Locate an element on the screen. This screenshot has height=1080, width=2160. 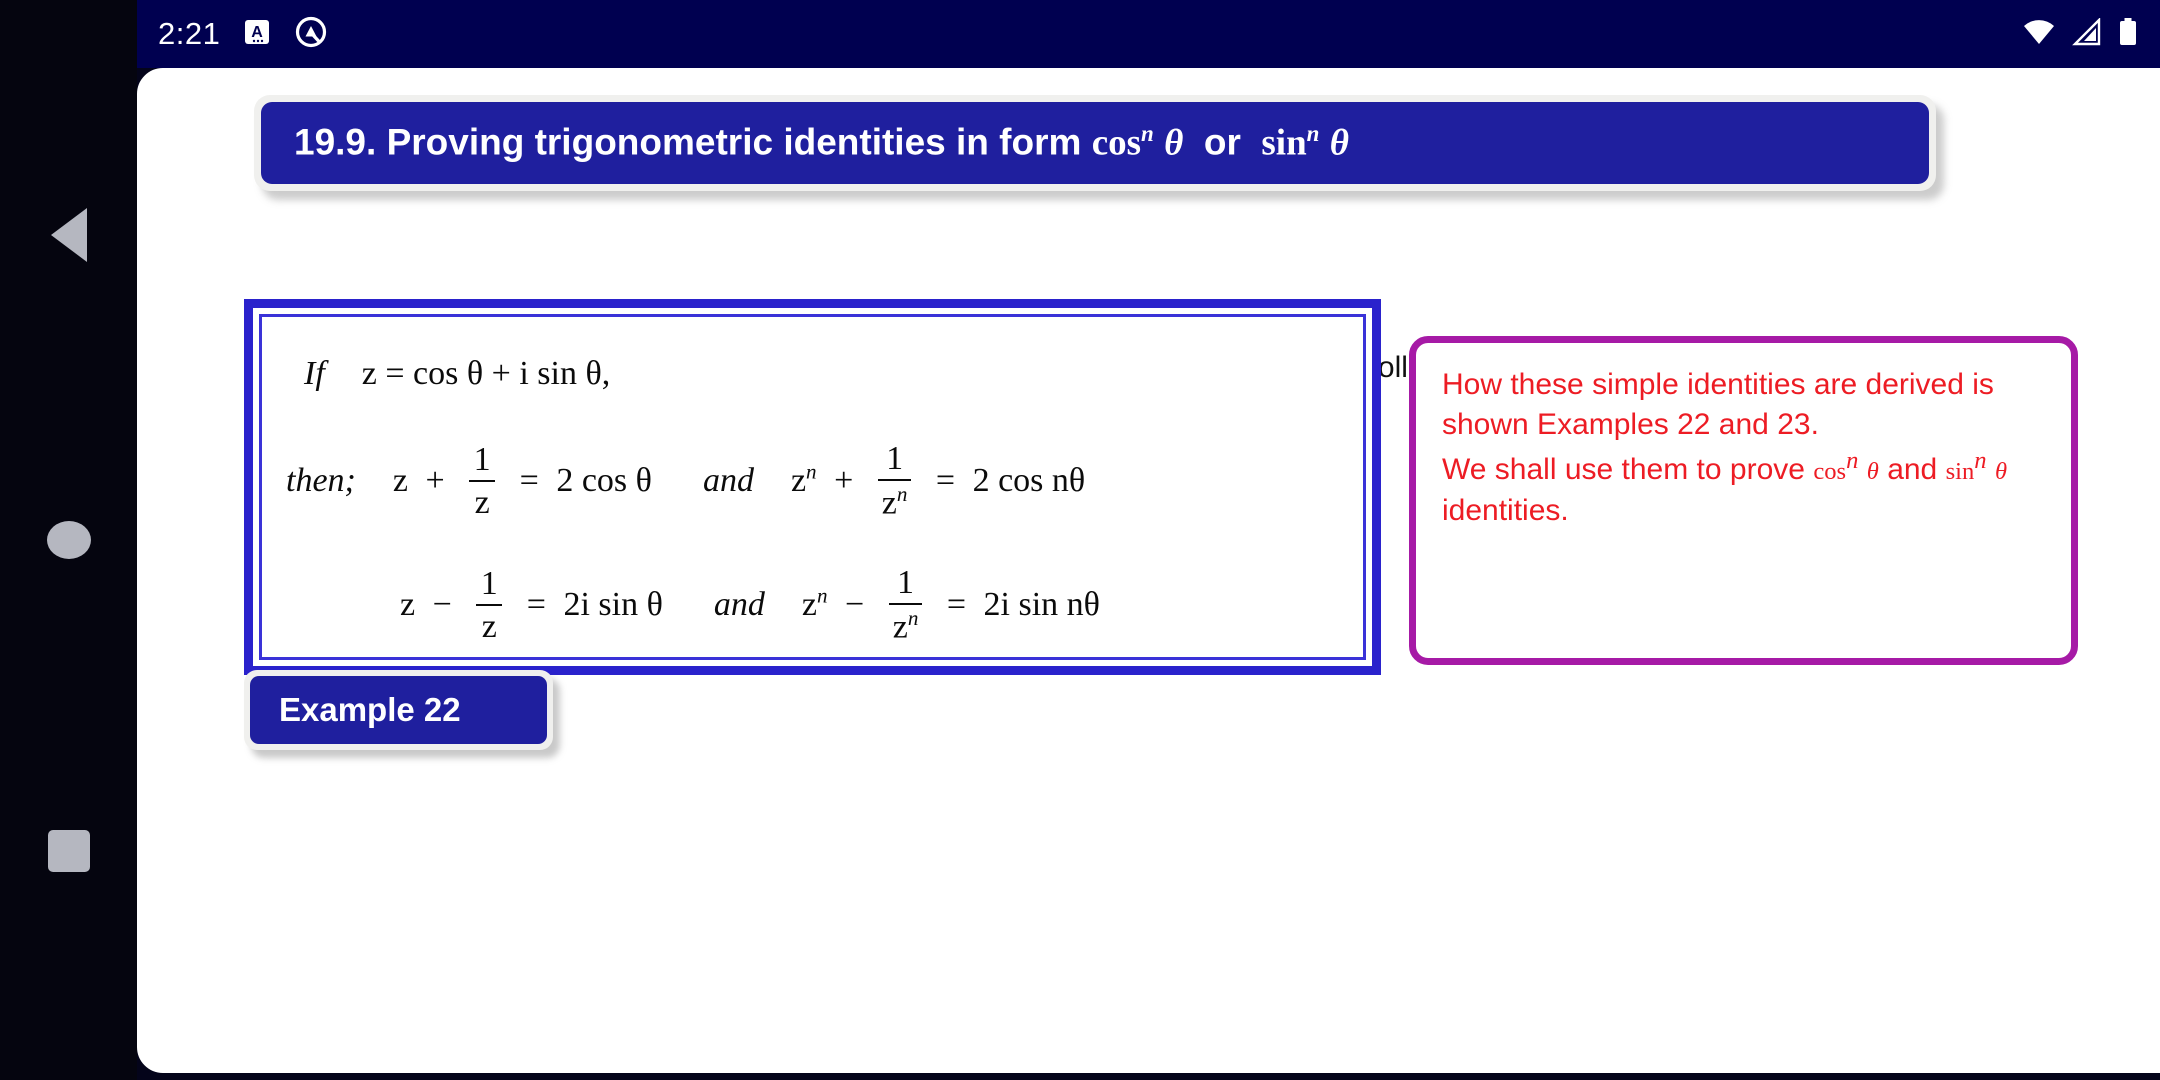
eq3-rhs: 2i sin θ is located at coordinates (613, 604).